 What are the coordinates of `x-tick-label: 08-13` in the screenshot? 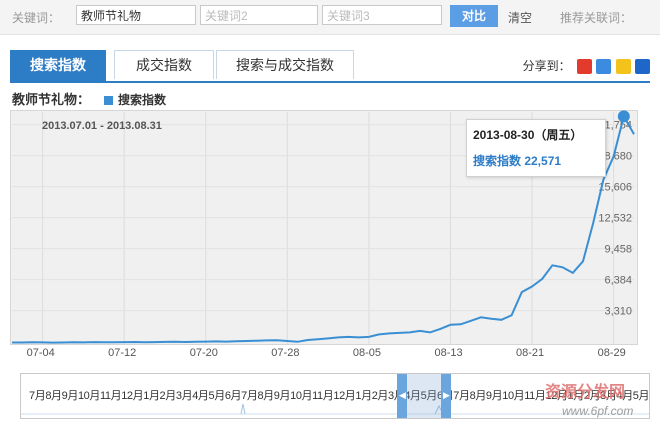 It's located at (448, 353).